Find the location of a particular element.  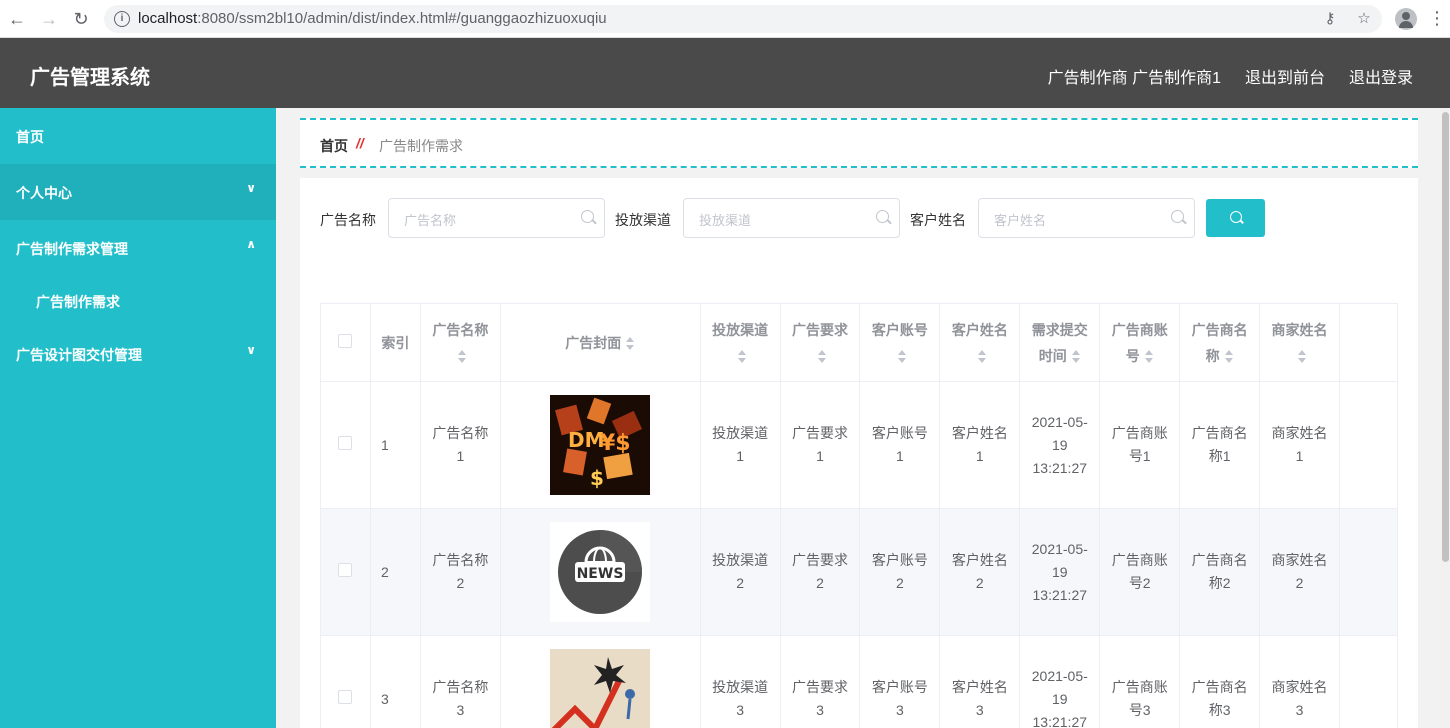

news-label: NEWS is located at coordinates (600, 574).